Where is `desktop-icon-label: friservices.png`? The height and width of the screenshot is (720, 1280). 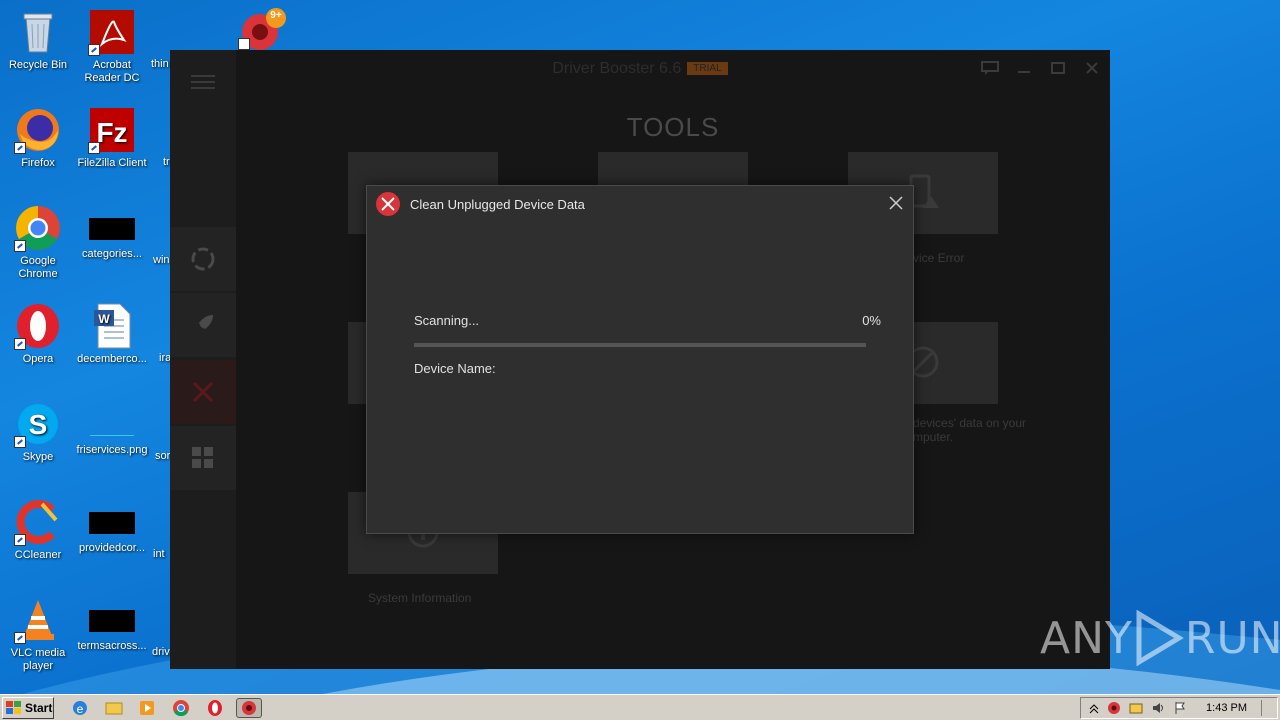 desktop-icon-label: friservices.png is located at coordinates (112, 450).